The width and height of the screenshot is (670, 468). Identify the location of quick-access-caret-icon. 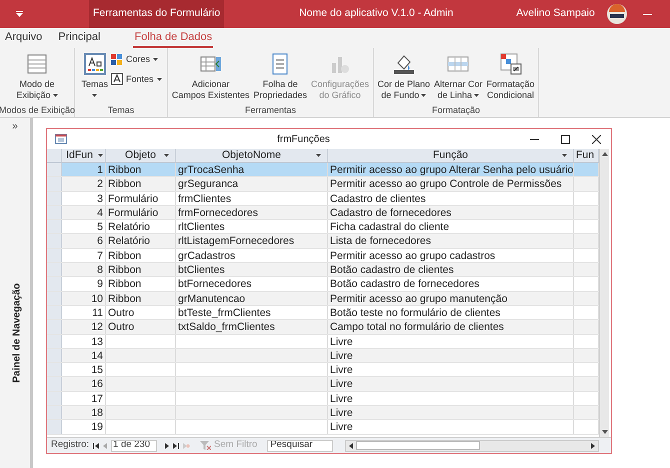
(19, 14).